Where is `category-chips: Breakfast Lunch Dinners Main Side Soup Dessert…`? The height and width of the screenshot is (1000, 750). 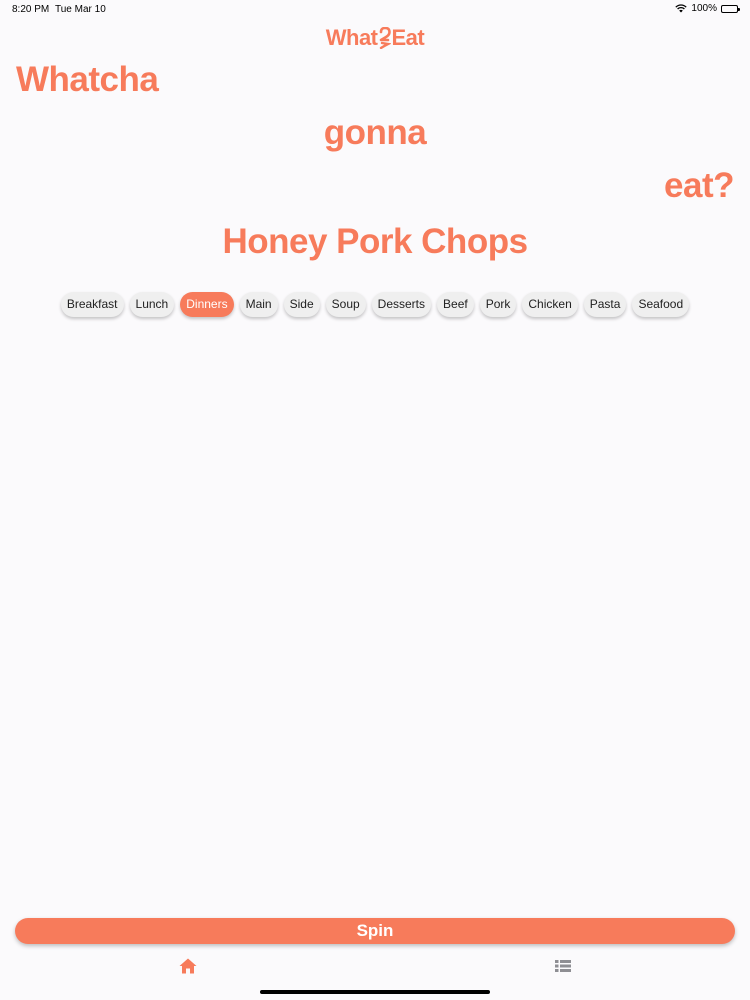
category-chips: Breakfast Lunch Dinners Main Side Soup Dessert… is located at coordinates (375, 304).